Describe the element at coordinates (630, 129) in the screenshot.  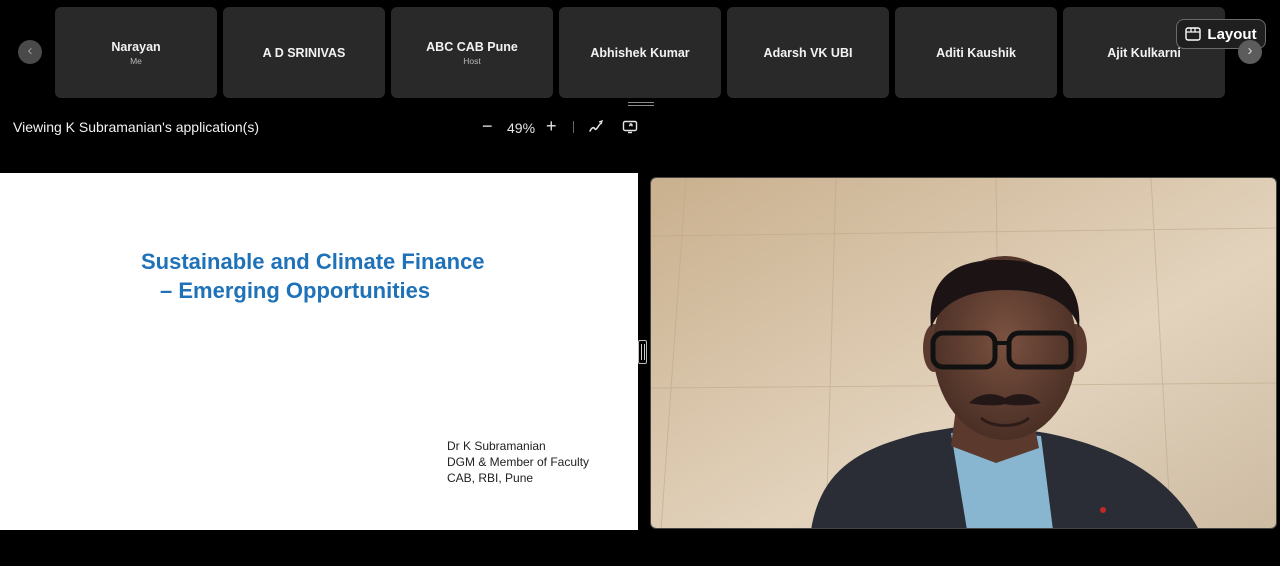
I see `popout-window-icon` at that location.